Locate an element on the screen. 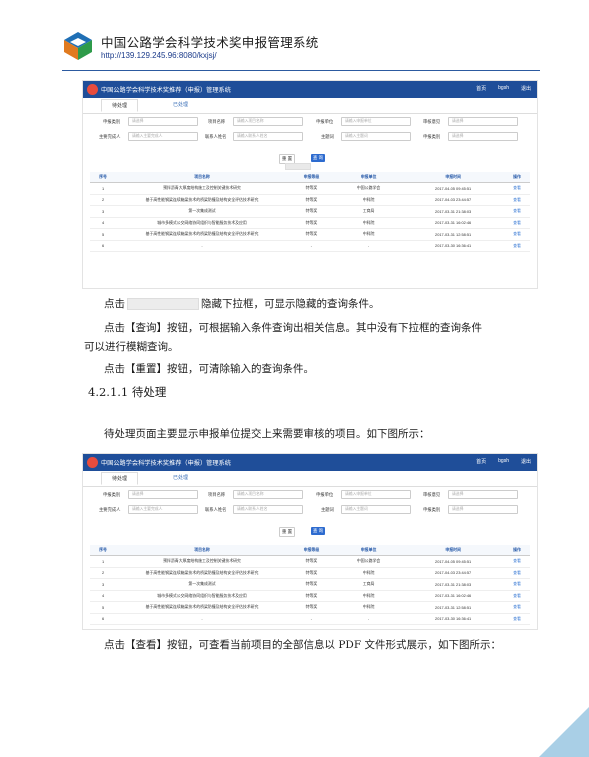 This screenshot has width=589, height=757. table-cell: 2017-03-31 12:58:51 is located at coordinates (453, 607).